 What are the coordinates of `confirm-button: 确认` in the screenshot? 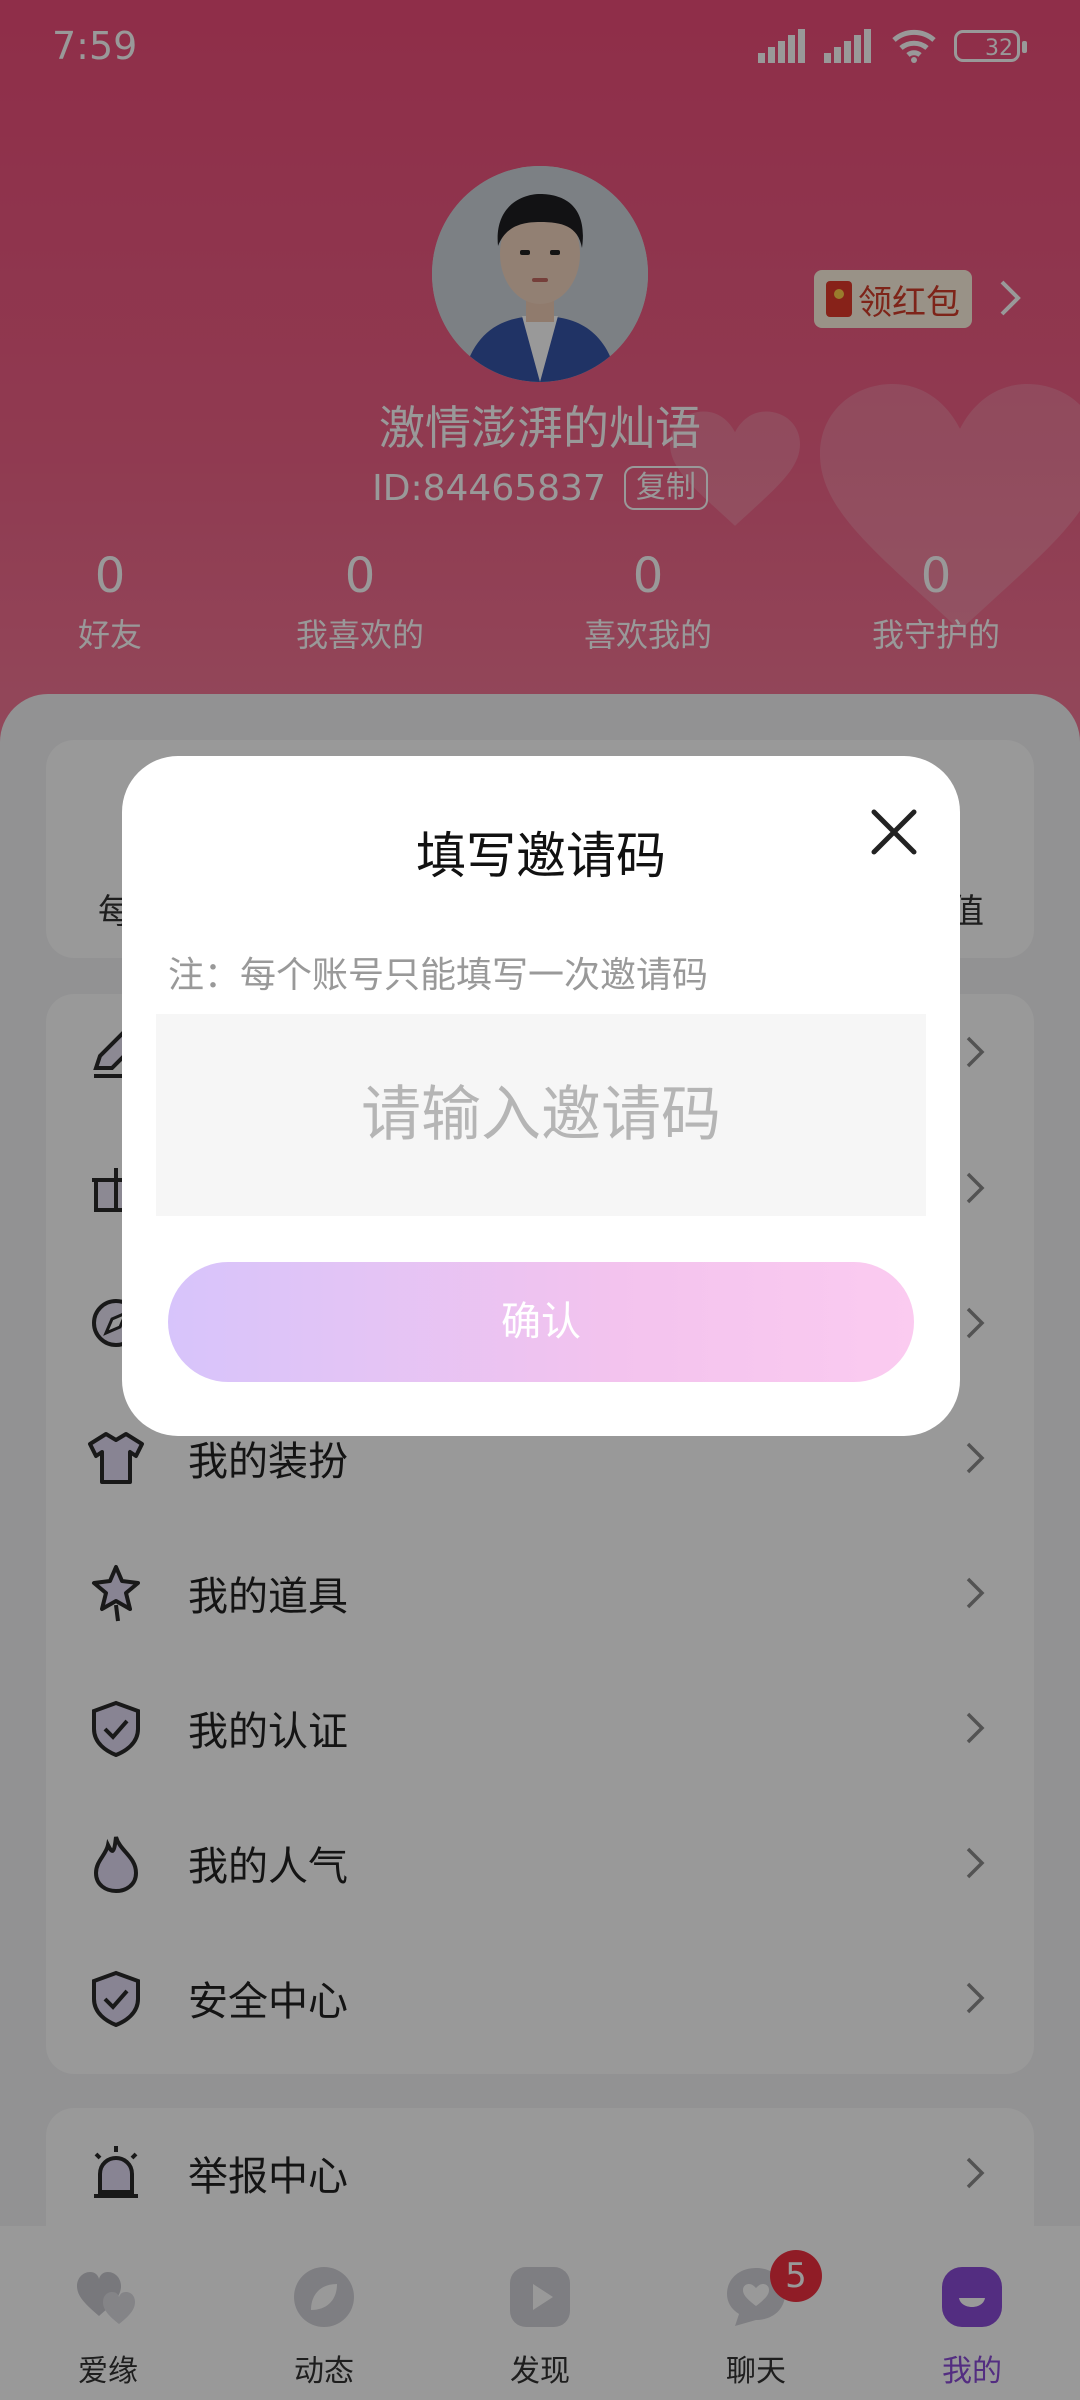 It's located at (541, 1322).